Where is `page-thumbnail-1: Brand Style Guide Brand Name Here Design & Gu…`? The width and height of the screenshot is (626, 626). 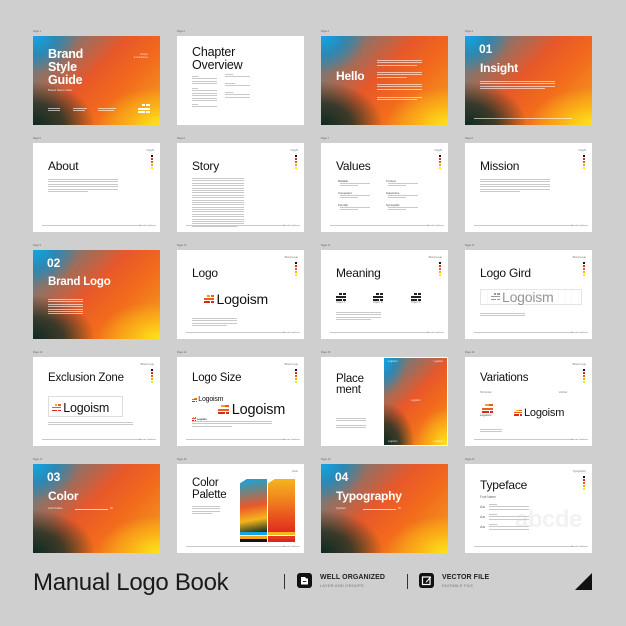
page-thumbnail-1: Brand Style Guide Brand Name Here Design & Gu… is located at coordinates (96, 80).